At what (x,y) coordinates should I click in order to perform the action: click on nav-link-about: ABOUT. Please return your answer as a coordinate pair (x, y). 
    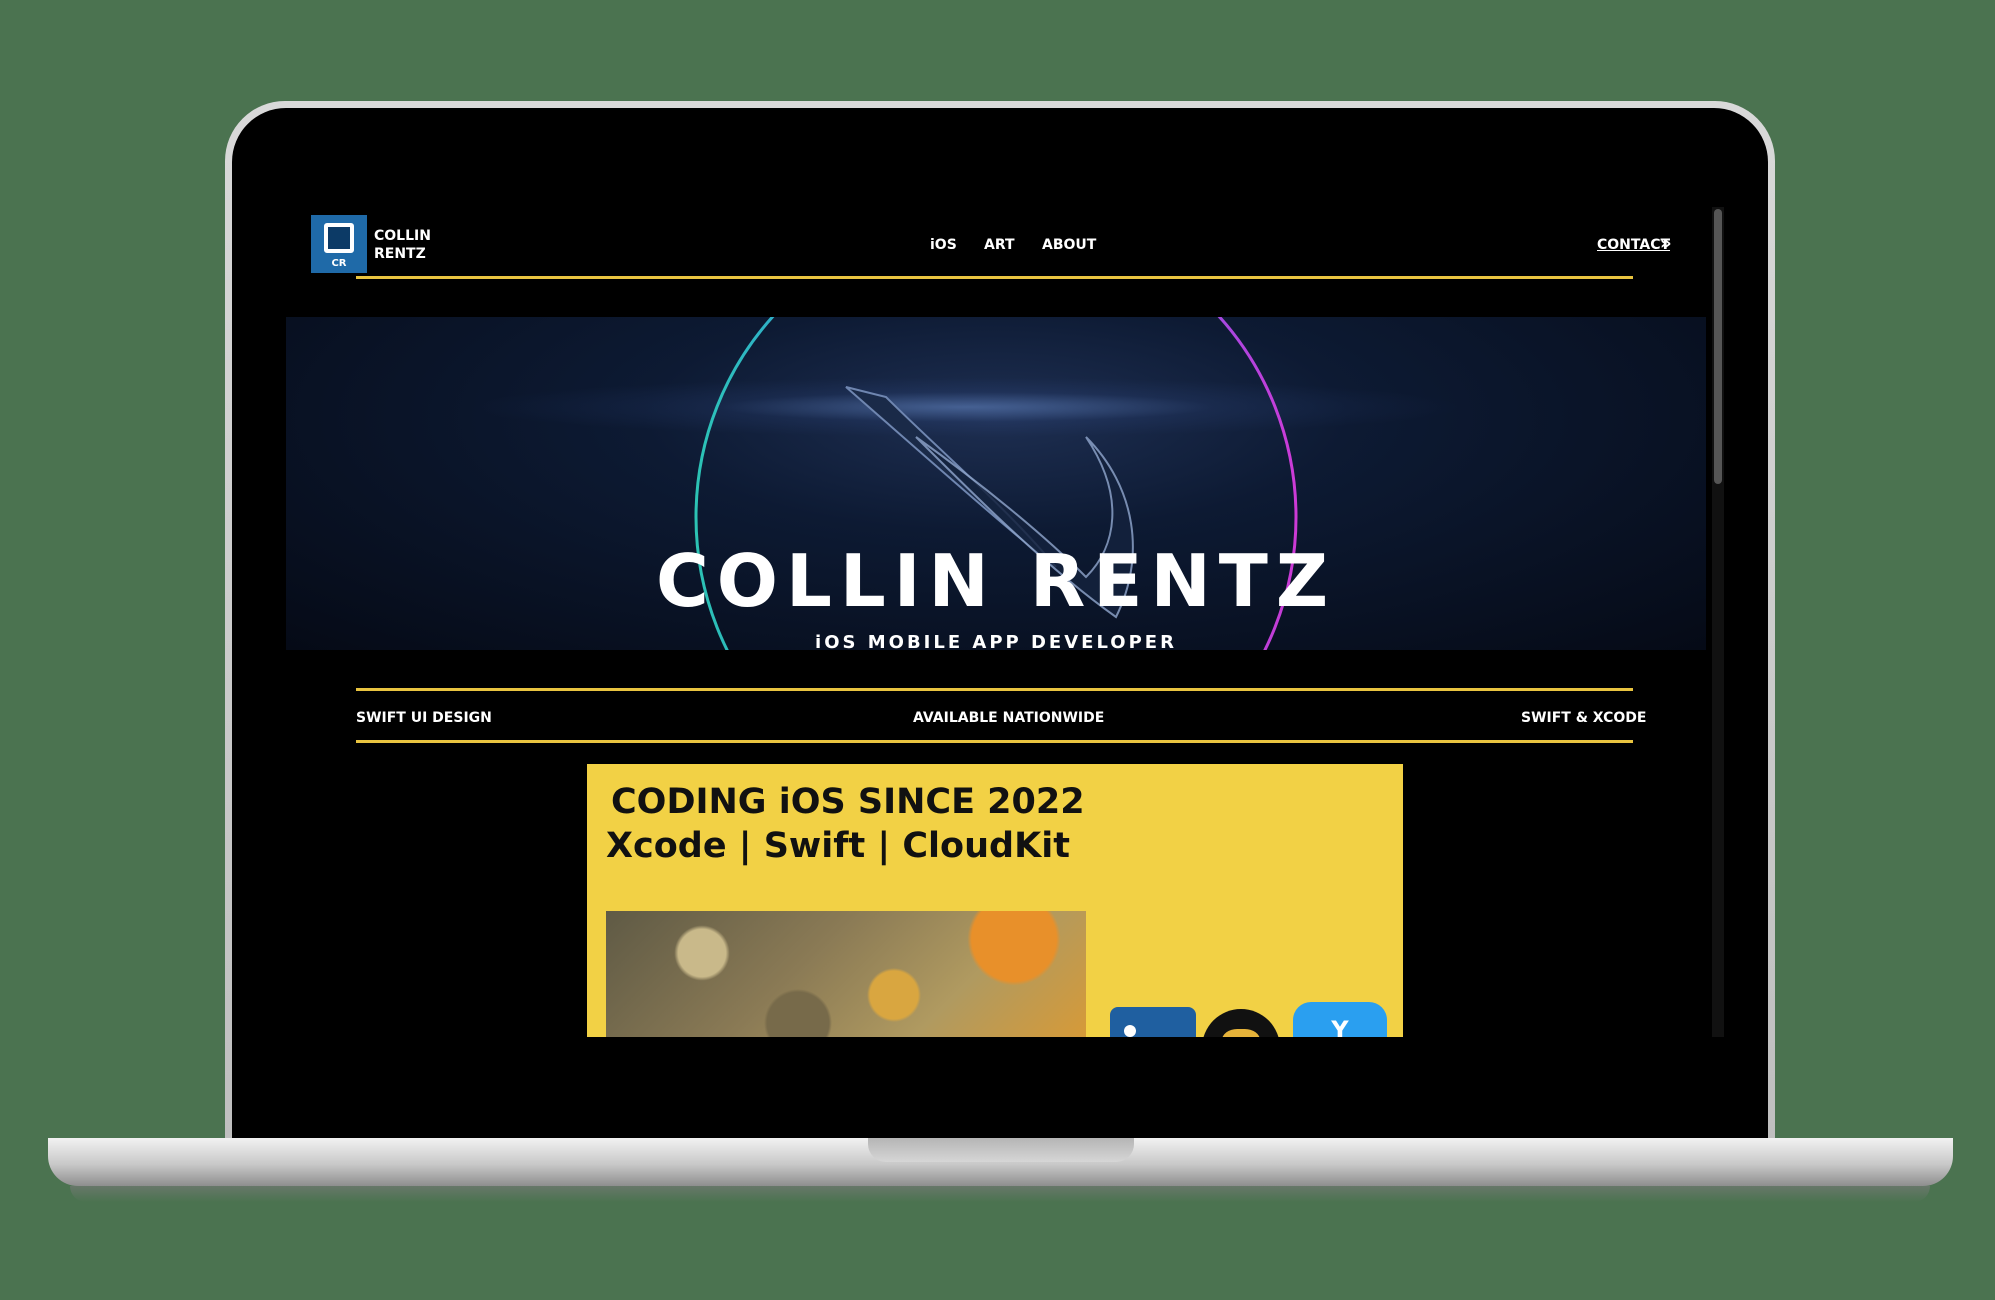
    Looking at the image, I should click on (1069, 245).